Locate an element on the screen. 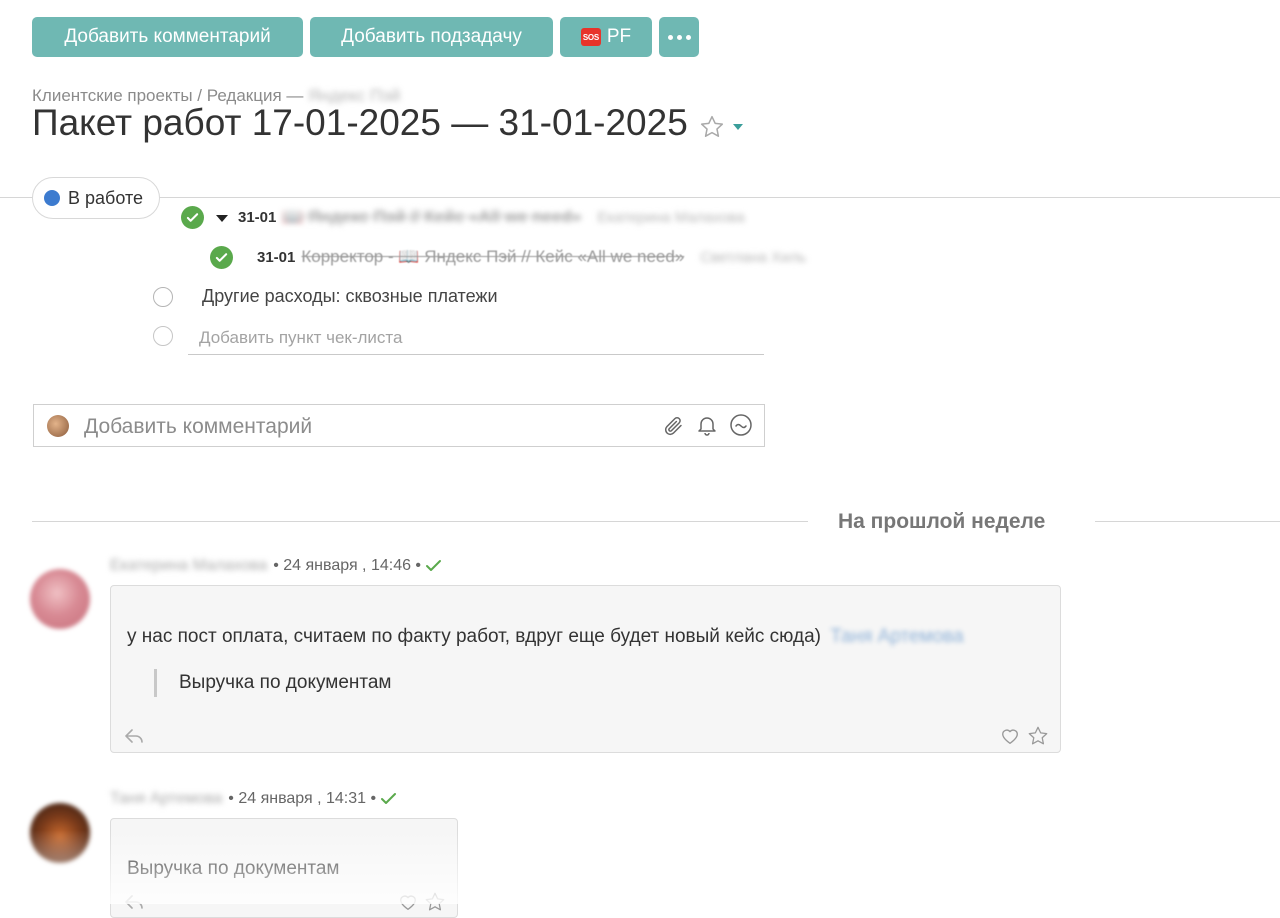  comment-mention: Таня Артемова is located at coordinates (896, 636).